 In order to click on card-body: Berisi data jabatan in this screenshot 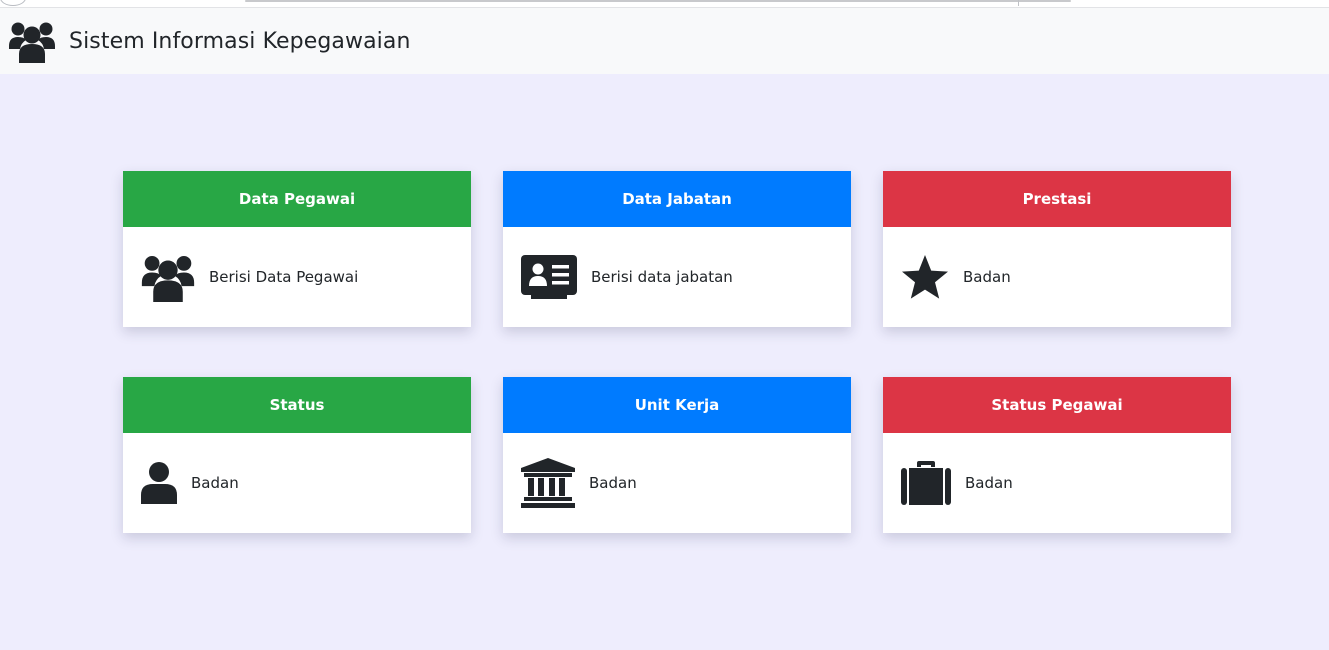, I will do `click(677, 277)`.